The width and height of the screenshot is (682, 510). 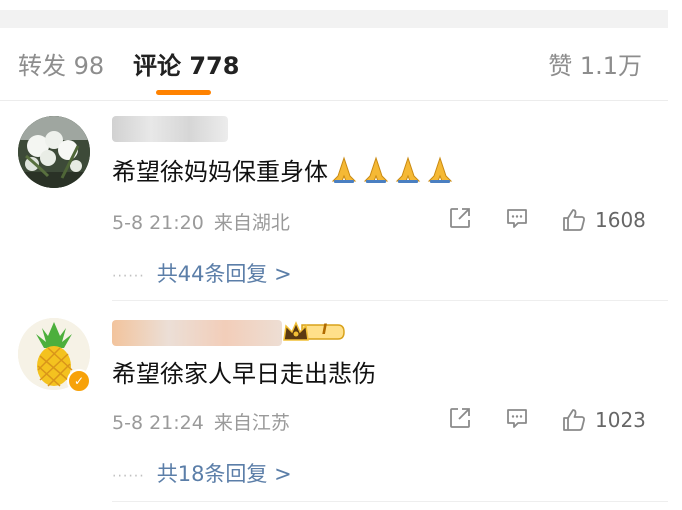 What do you see at coordinates (341, 69) in the screenshot?
I see `tab-bar: 转发 98 评论 778 赞 1.1万` at bounding box center [341, 69].